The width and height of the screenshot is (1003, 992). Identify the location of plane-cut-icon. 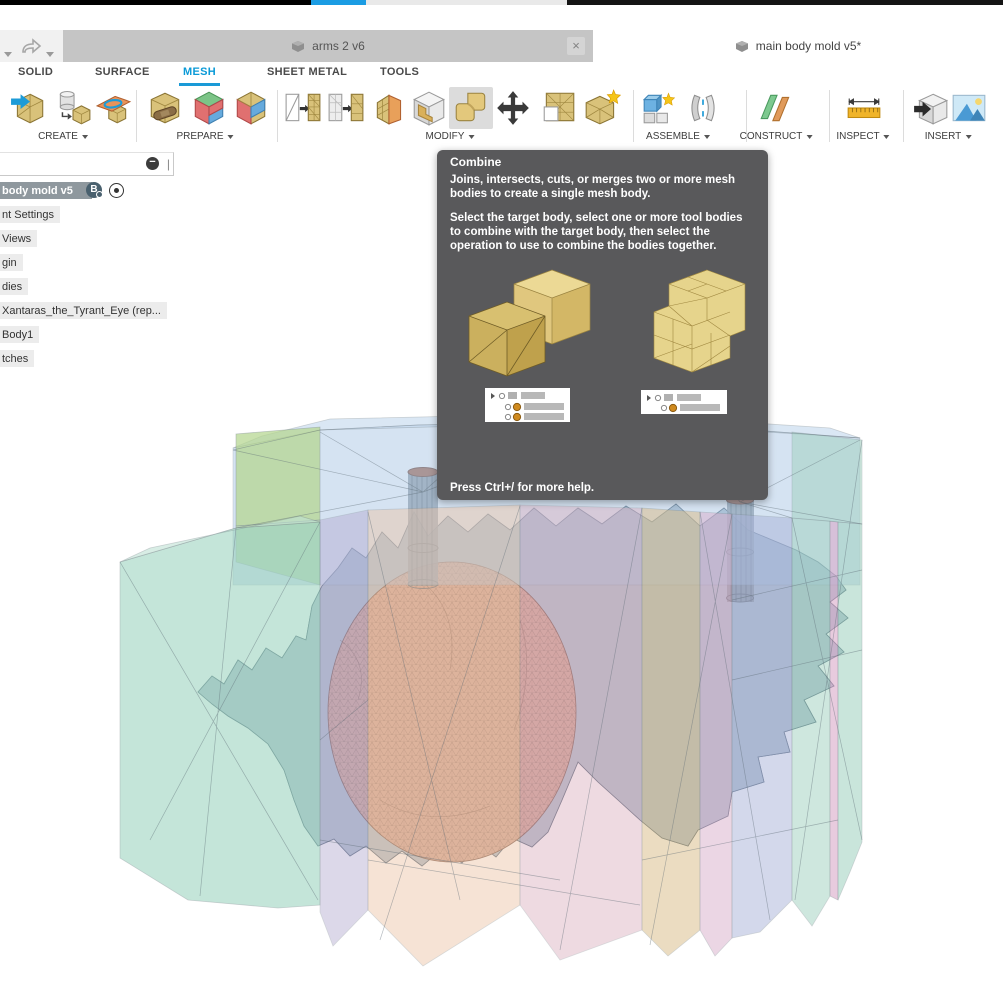
(387, 108).